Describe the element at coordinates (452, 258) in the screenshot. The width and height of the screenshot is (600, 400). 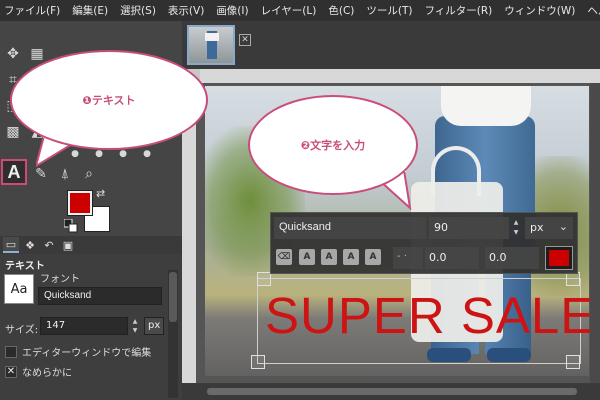
I see `baseline-input: 0.0` at that location.